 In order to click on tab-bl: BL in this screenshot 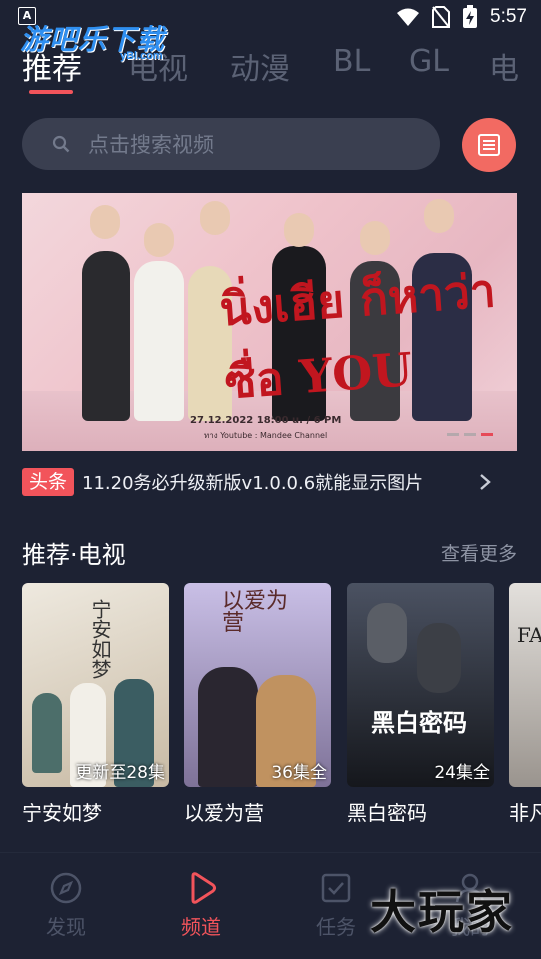, I will do `click(351, 61)`.